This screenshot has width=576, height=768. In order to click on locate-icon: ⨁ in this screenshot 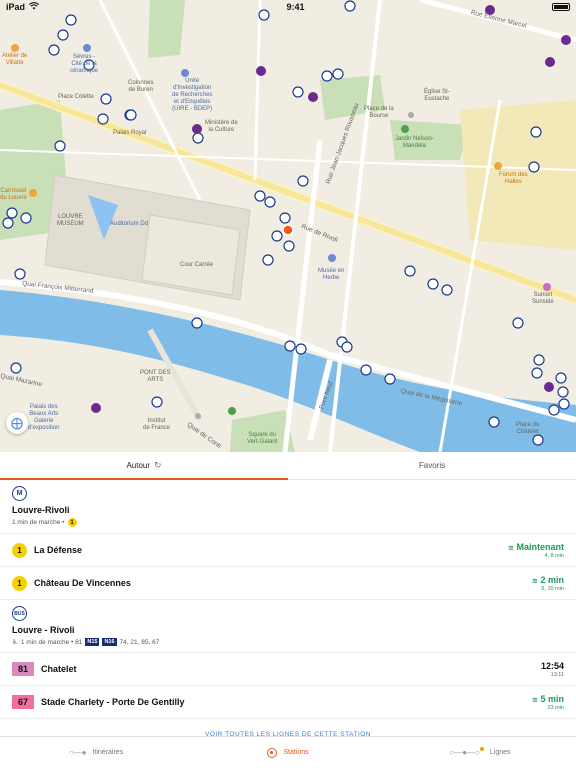, I will do `click(17, 423)`.